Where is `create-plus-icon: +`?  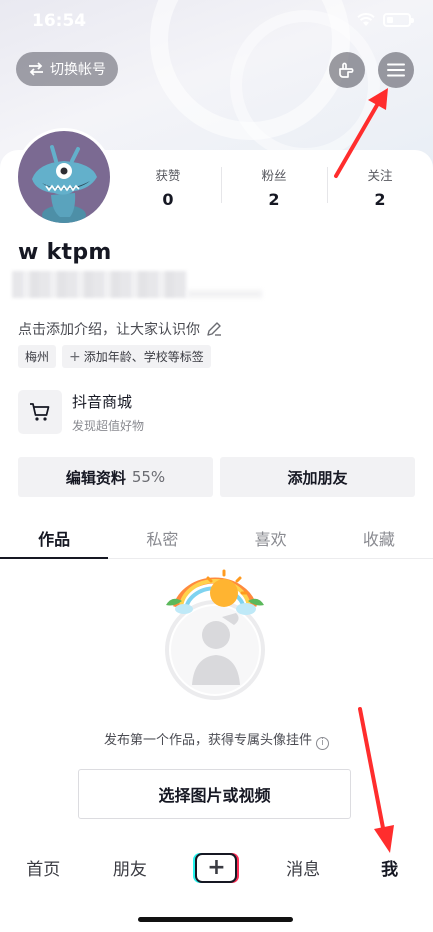
create-plus-icon: + is located at coordinates (216, 867).